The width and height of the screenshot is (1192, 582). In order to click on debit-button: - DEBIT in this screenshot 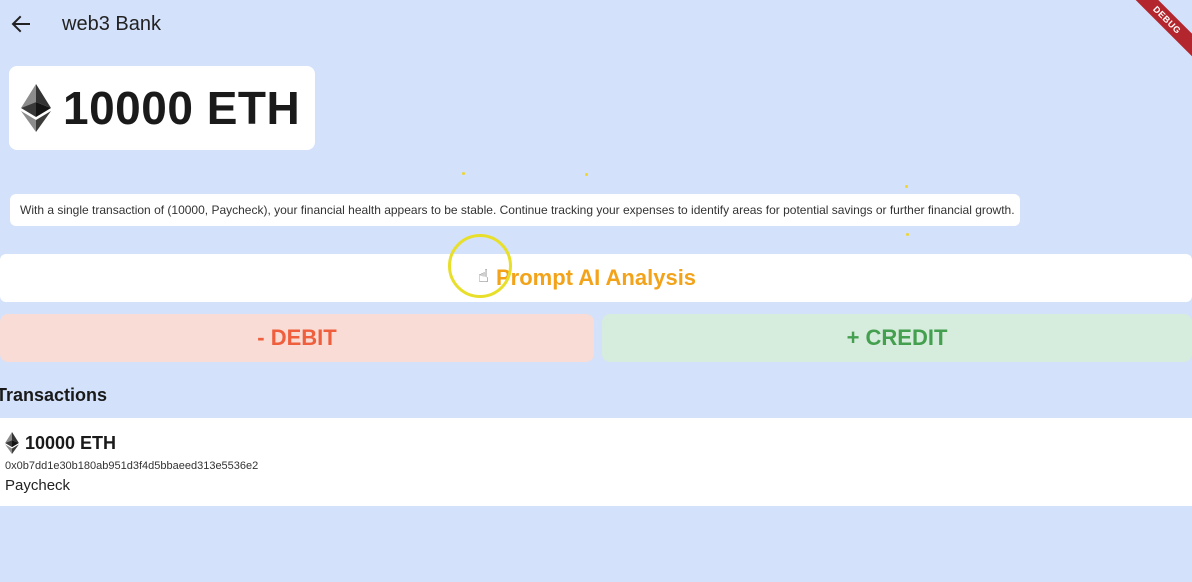, I will do `click(297, 338)`.